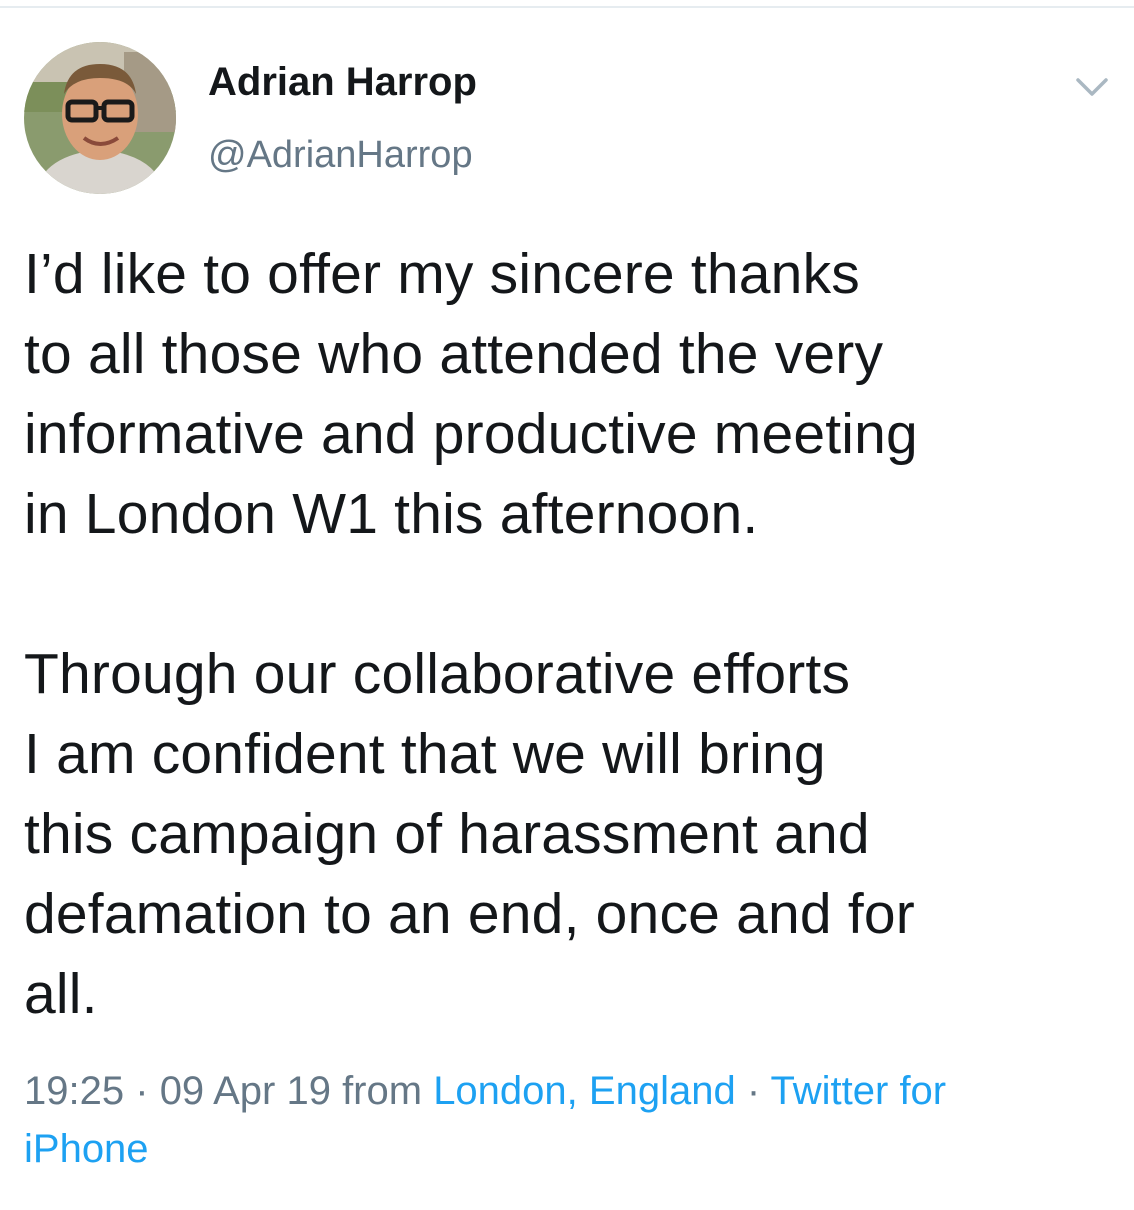  I want to click on tweet-line: all., so click(61, 994).